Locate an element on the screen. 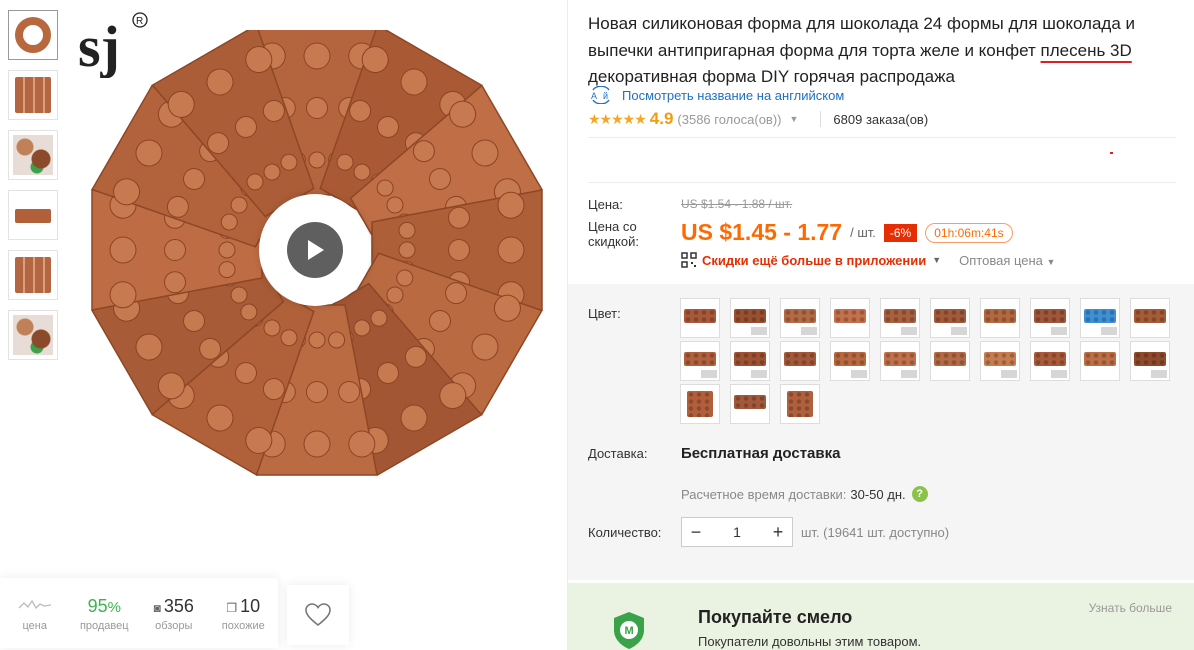  play-video-button is located at coordinates (315, 250).